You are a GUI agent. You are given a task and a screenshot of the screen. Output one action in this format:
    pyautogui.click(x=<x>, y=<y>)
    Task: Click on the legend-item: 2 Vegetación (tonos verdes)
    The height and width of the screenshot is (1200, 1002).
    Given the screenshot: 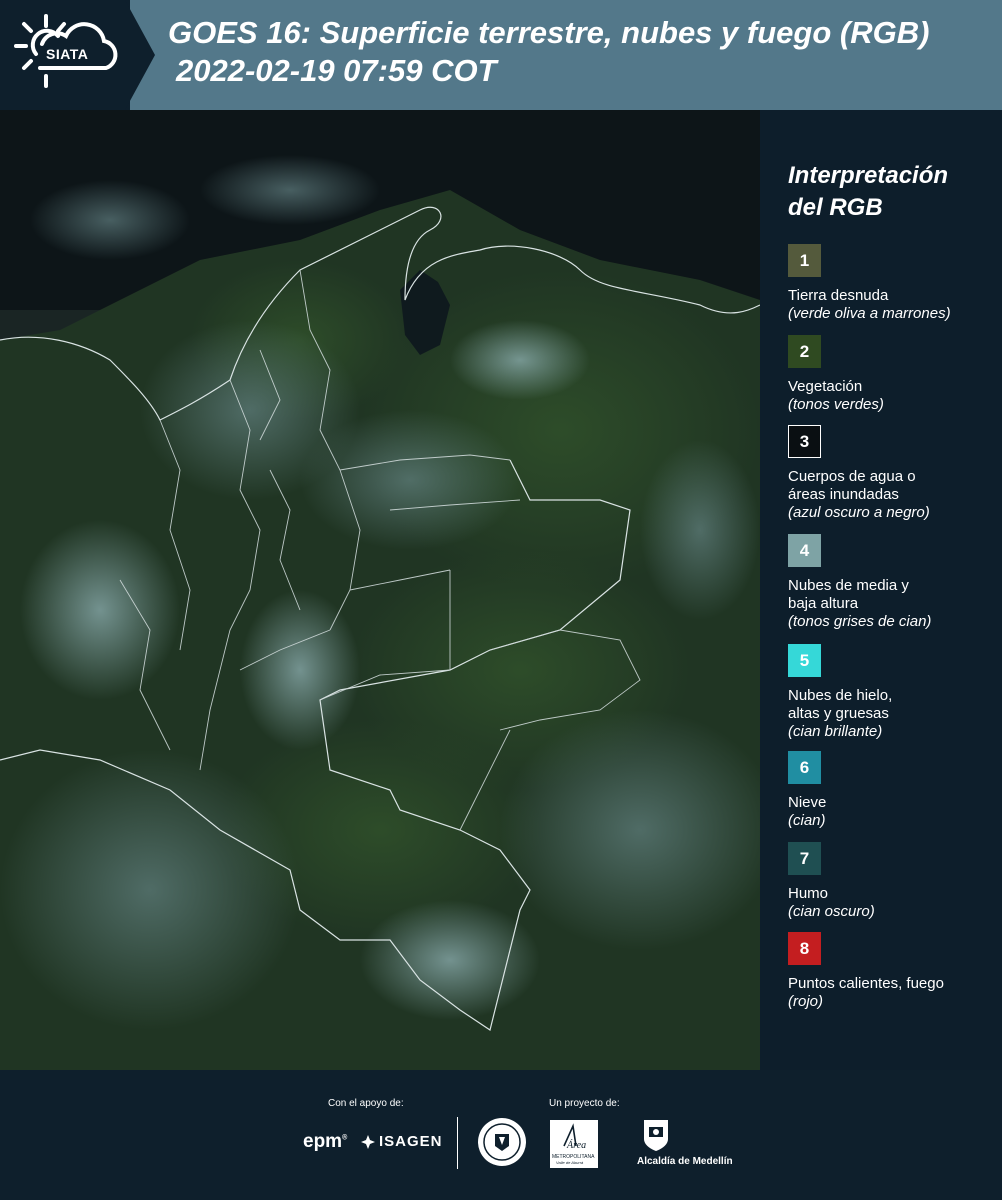 What is the action you would take?
    pyautogui.click(x=893, y=374)
    